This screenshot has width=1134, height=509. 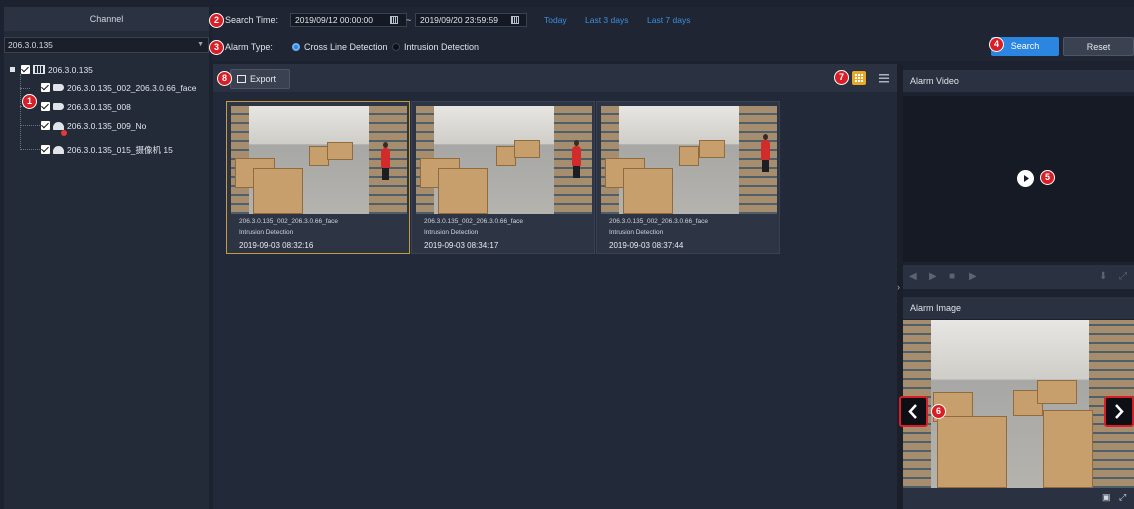 I want to click on end-time-value: 2019/09/20 23:59:59, so click(x=459, y=20).